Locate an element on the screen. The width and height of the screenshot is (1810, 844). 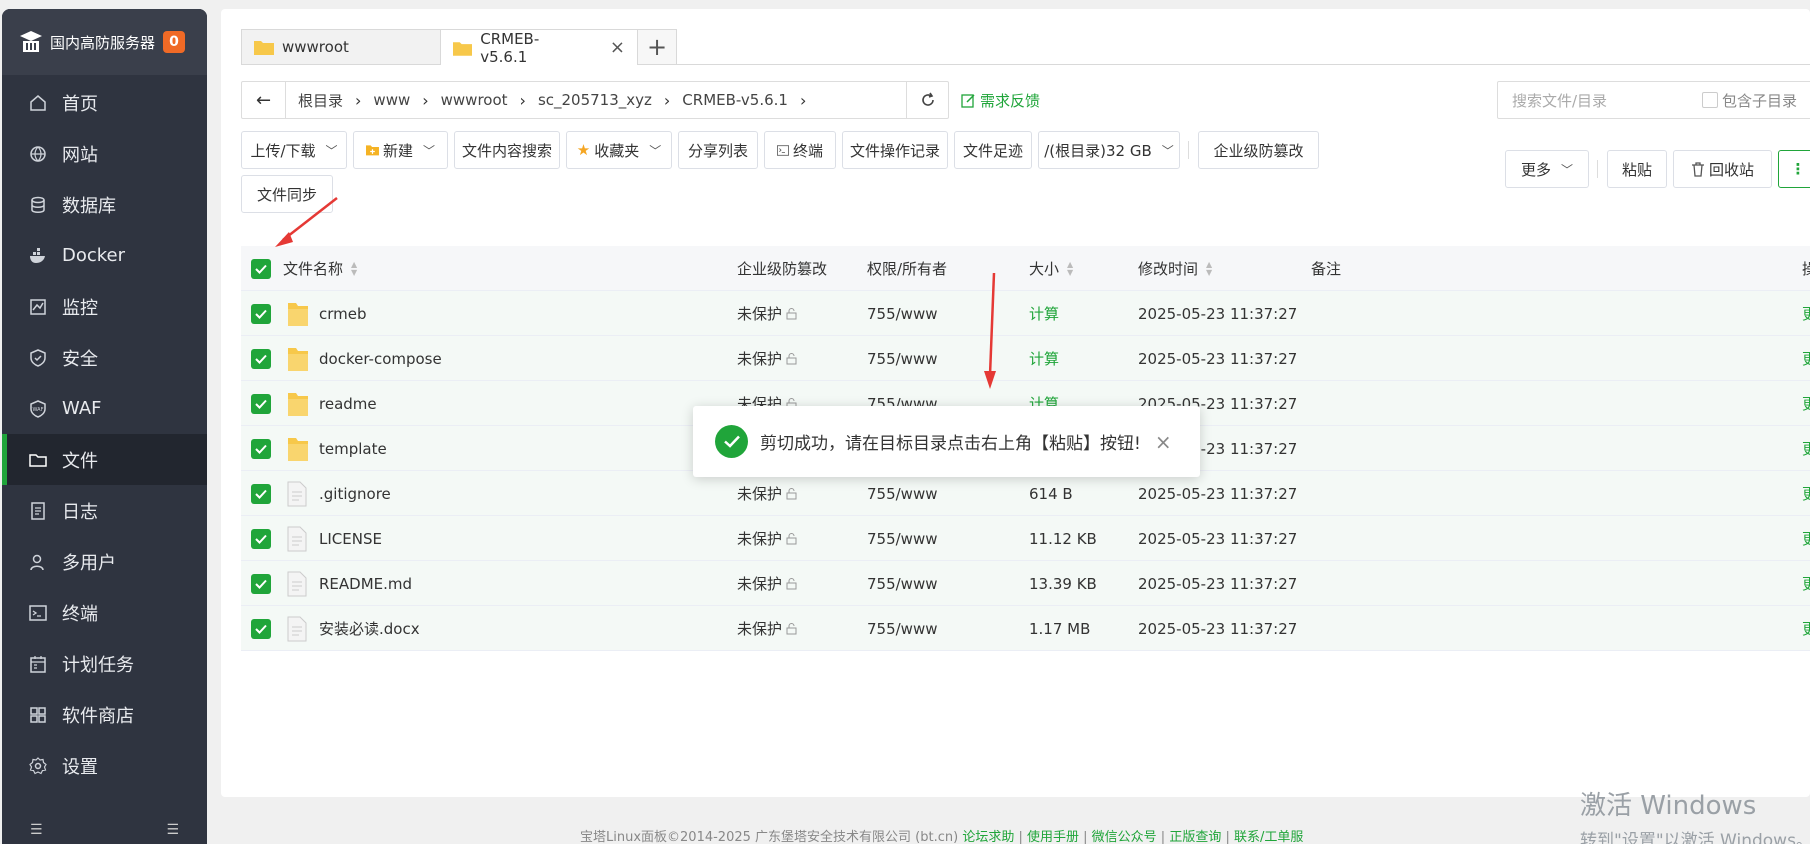
file-name: README.md is located at coordinates (365, 584).